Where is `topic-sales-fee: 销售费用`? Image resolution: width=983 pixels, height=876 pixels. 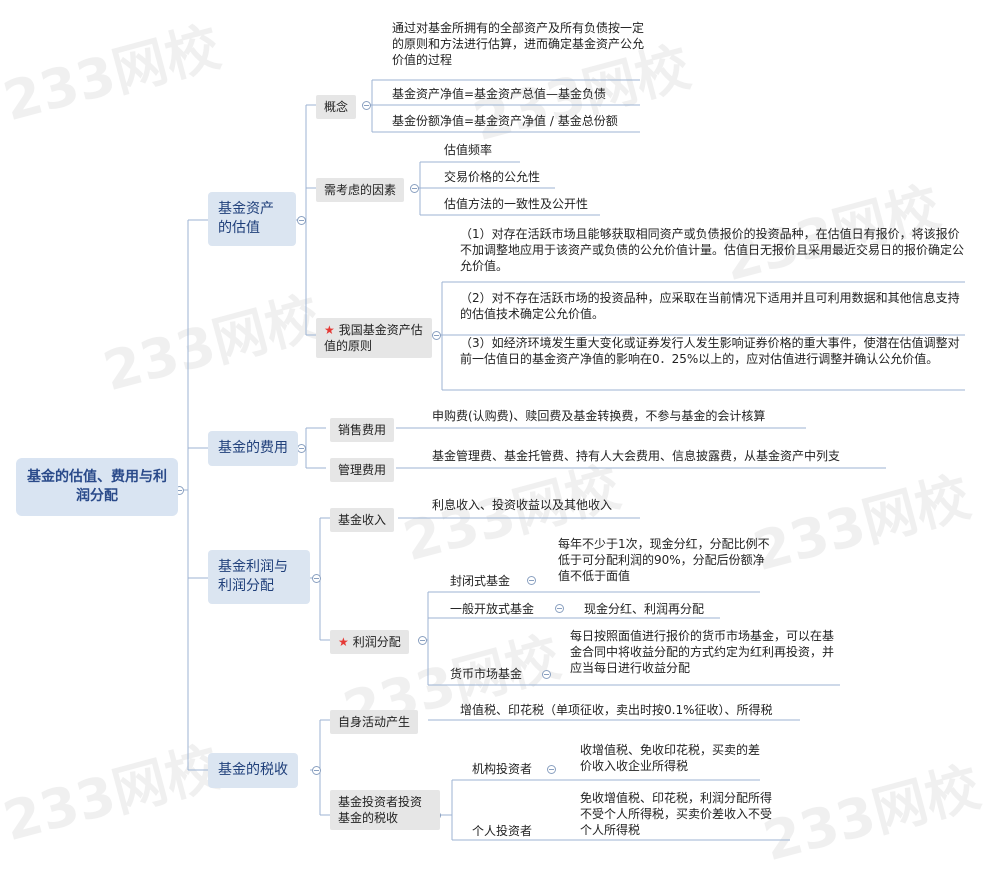 topic-sales-fee: 销售费用 is located at coordinates (362, 430).